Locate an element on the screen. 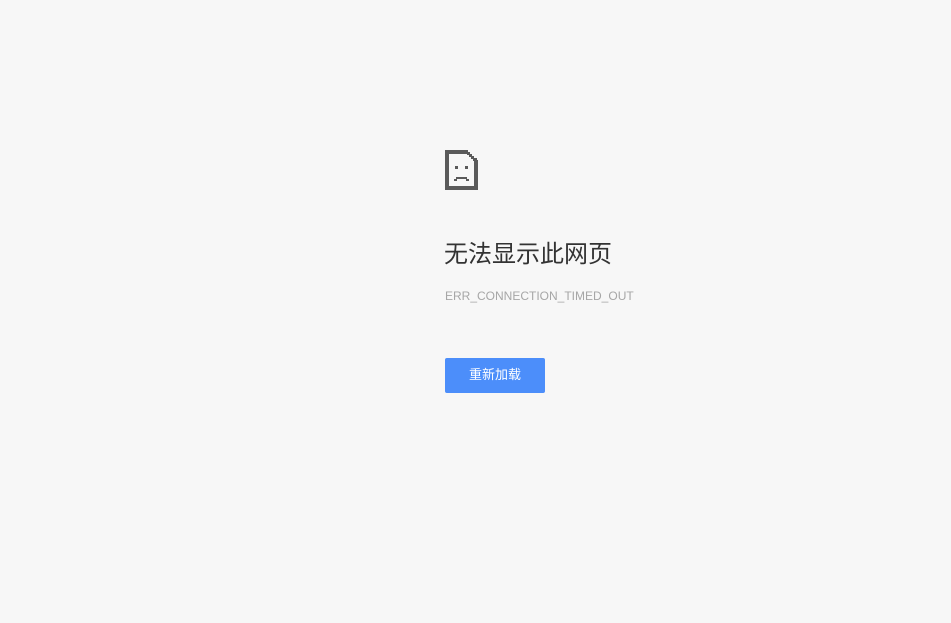 Image resolution: width=951 pixels, height=623 pixels. error-code: ERR_CONNECTION_TIMED_OUT is located at coordinates (539, 296).